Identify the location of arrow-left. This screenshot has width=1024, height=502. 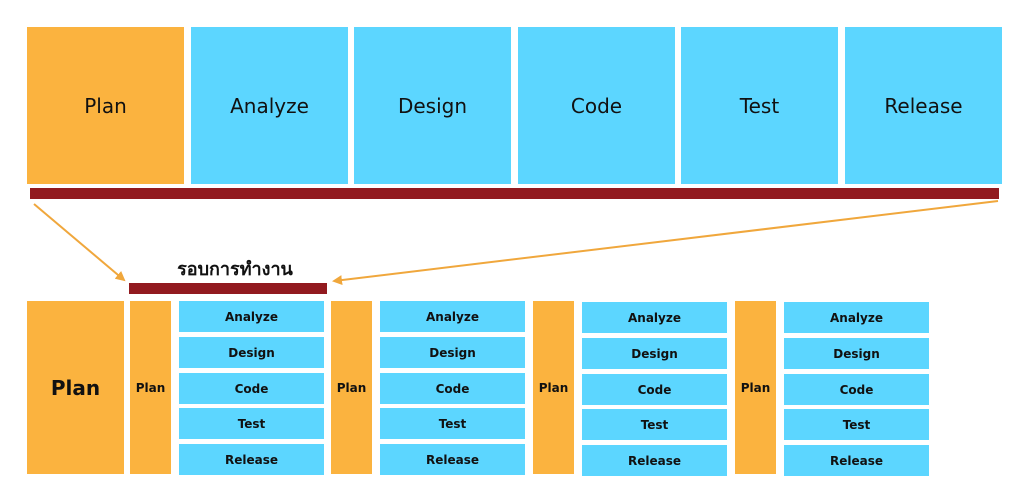
(79, 242).